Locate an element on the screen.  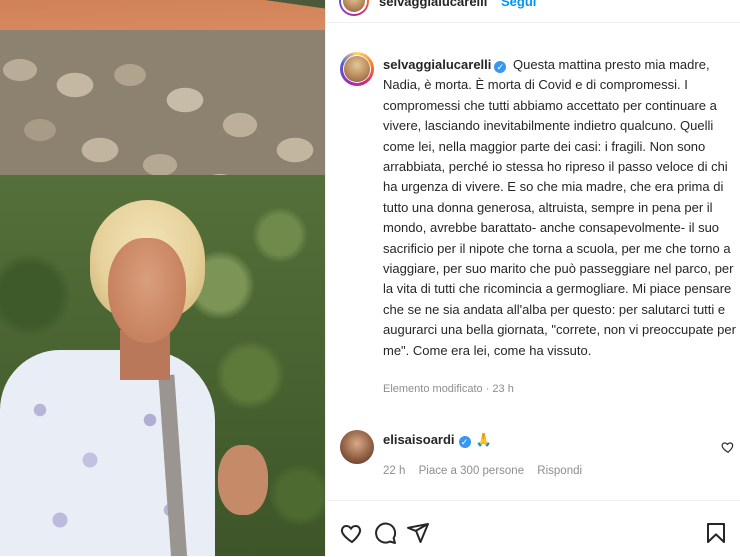
commenter-avatar is located at coordinates (357, 447).